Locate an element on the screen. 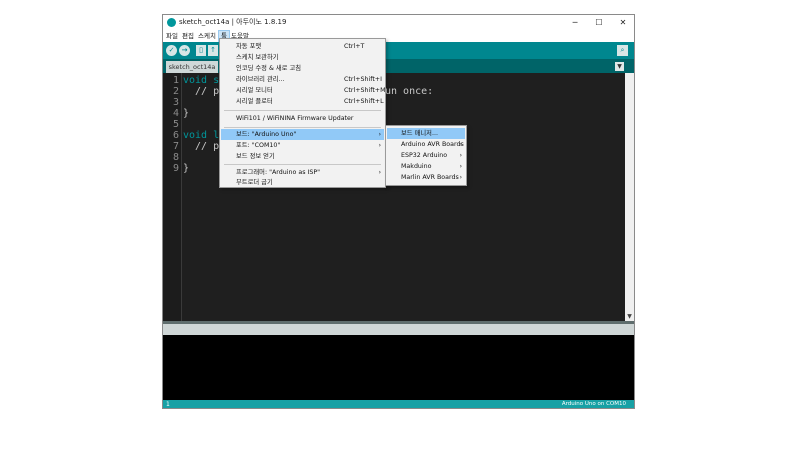  code-keyword: void l is located at coordinates (201, 135).